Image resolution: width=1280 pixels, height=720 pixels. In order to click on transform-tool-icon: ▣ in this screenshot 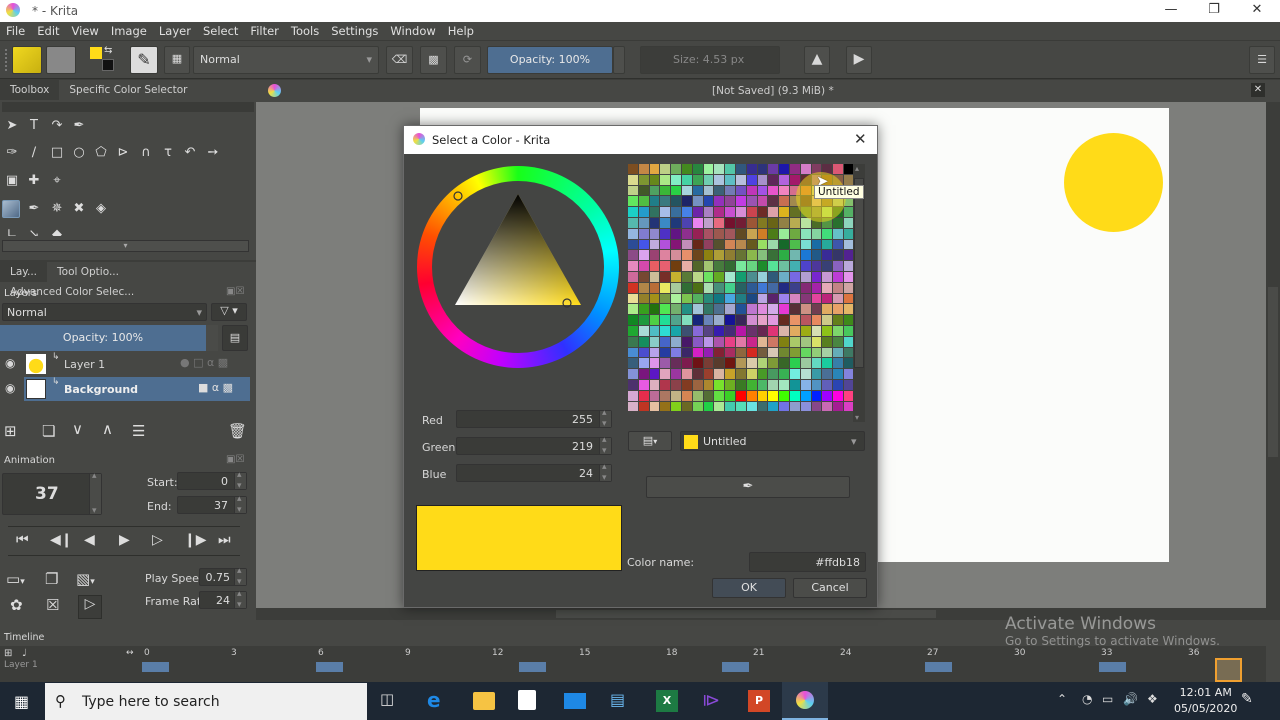, I will do `click(12, 181)`.